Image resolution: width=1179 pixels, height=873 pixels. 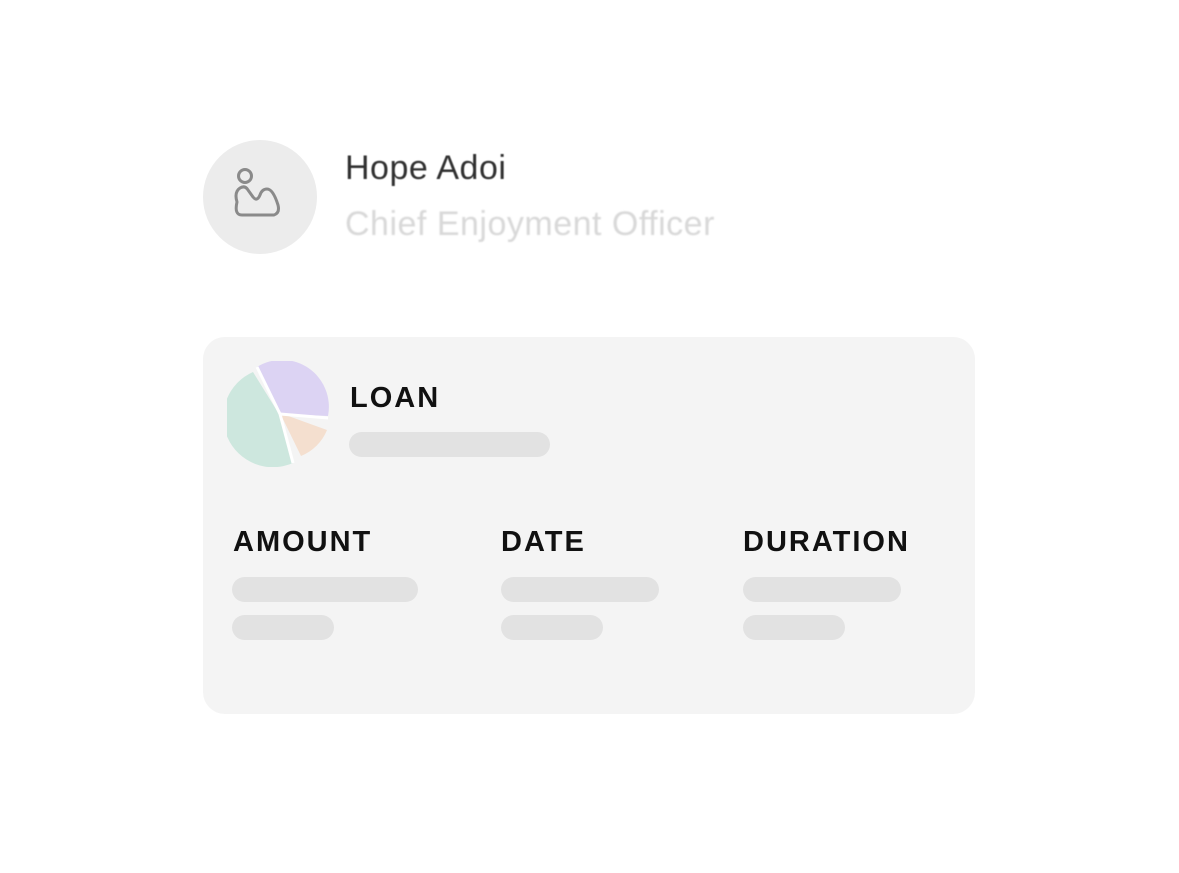 I want to click on profile-role: Chief Enjoyment Officer, so click(x=530, y=224).